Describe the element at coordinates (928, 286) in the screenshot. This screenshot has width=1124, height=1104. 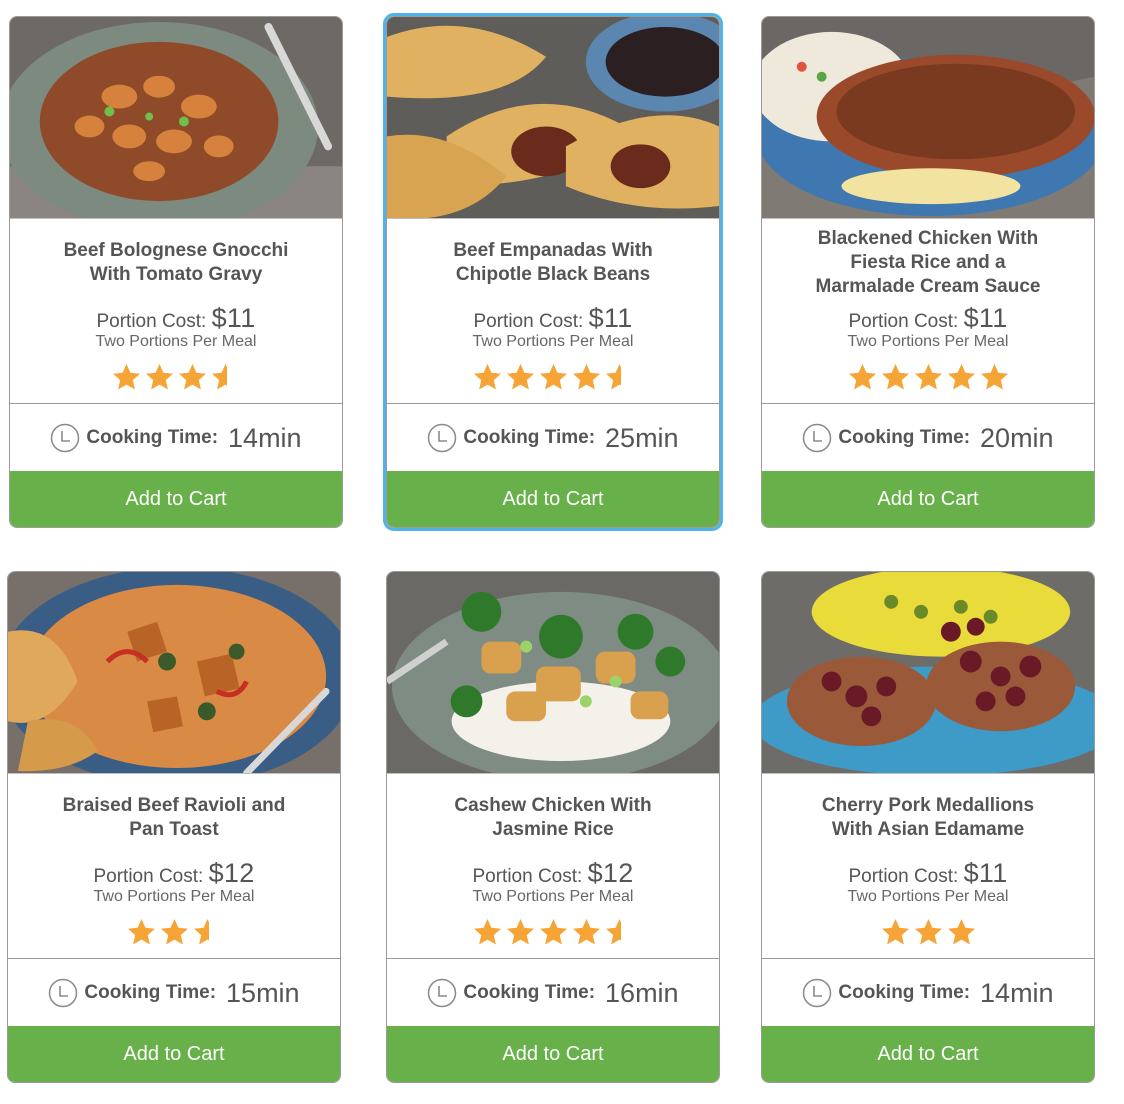
I see `meal-title-line: Marmalade Cream Sauce` at that location.